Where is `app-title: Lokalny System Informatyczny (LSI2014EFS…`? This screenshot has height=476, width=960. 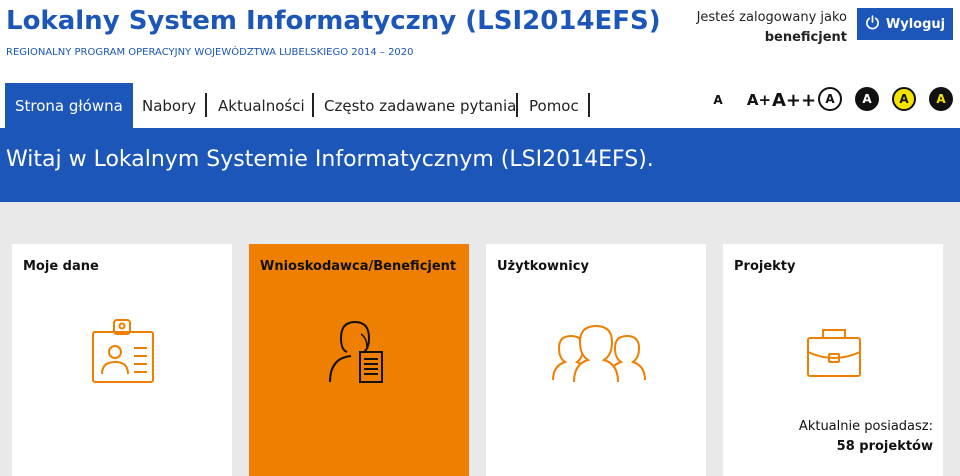
app-title: Lokalny System Informatyczny (LSI2014EFS… is located at coordinates (333, 21).